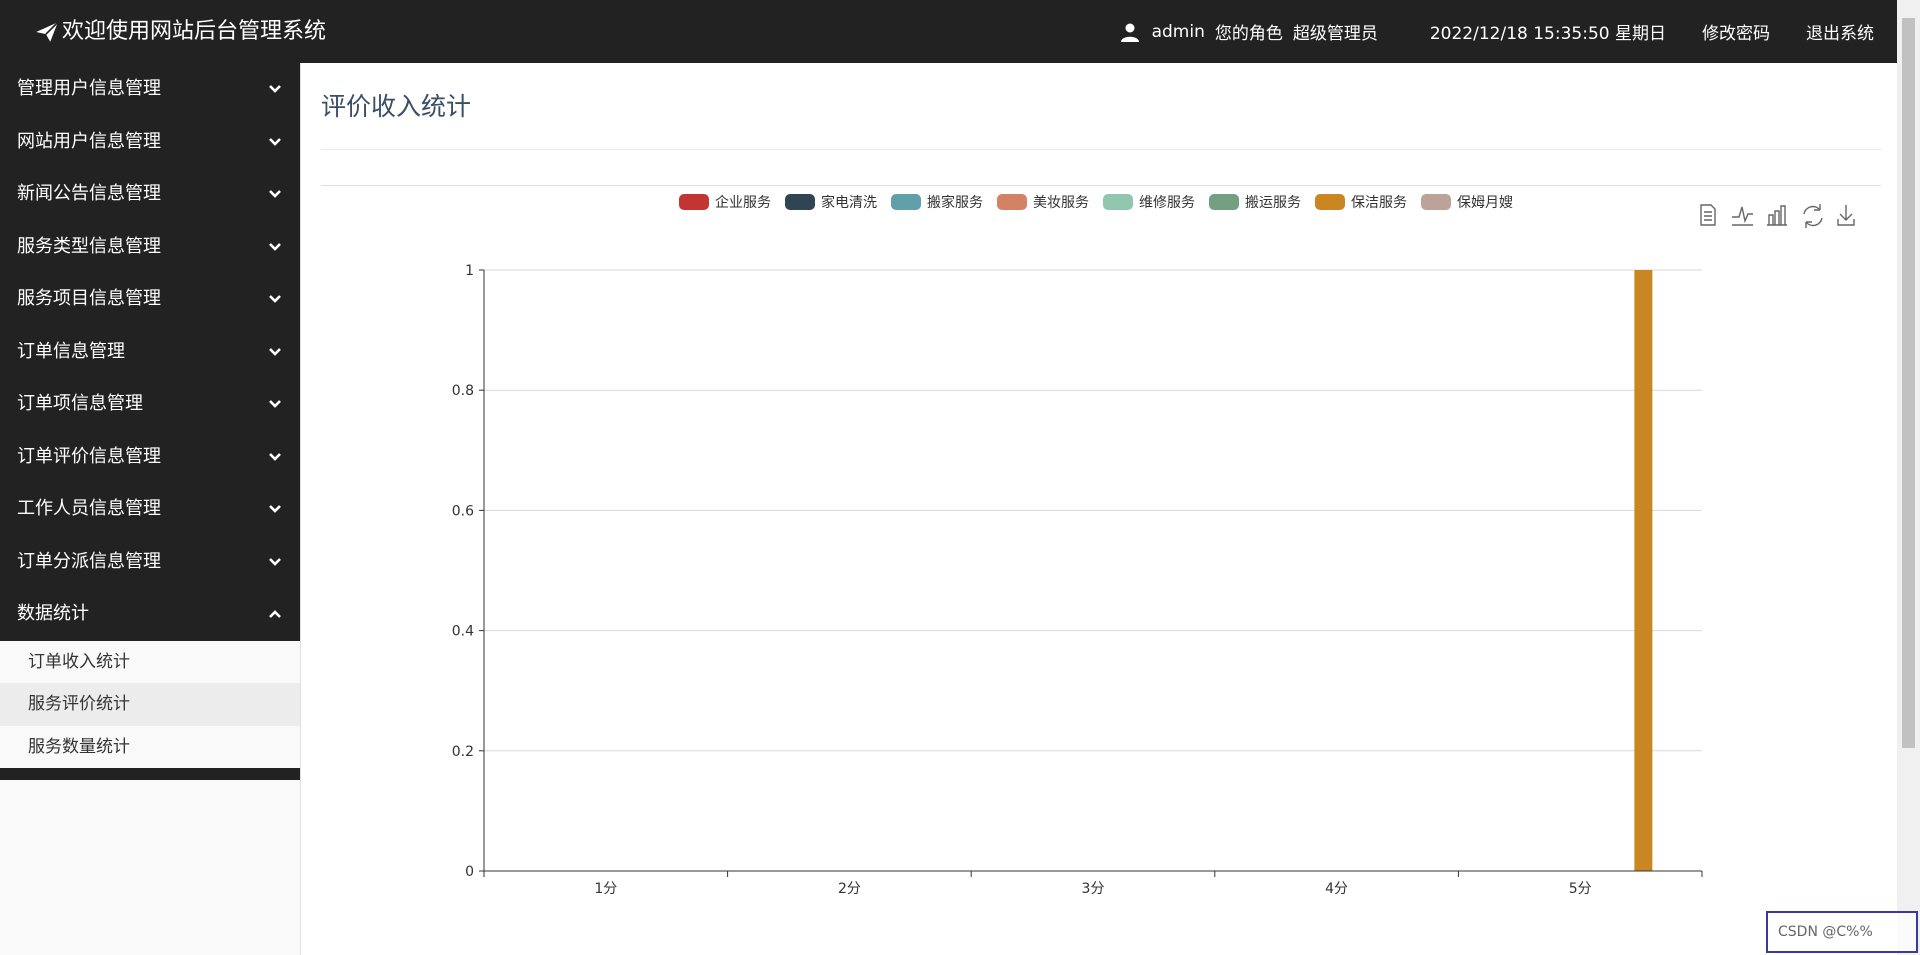 This screenshot has height=955, width=1920. Describe the element at coordinates (463, 391) in the screenshot. I see `y-tick-label: 0.8` at that location.